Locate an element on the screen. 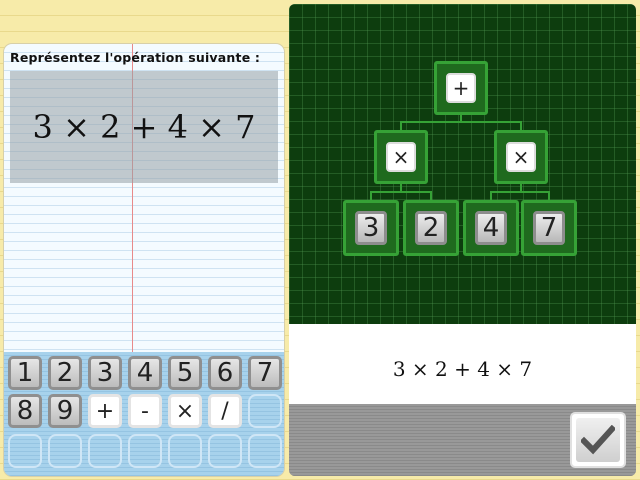 The width and height of the screenshot is (640, 480). answer-area: 3 × 2 + 4 × 7 is located at coordinates (462, 364).